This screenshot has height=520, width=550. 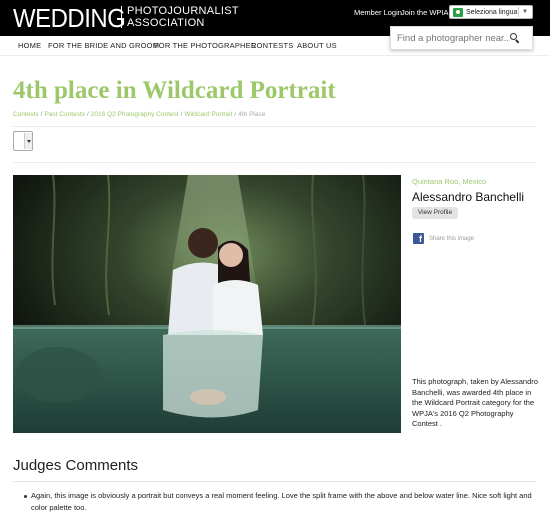 I want to click on view-profile-button: View Profile, so click(x=435, y=213).